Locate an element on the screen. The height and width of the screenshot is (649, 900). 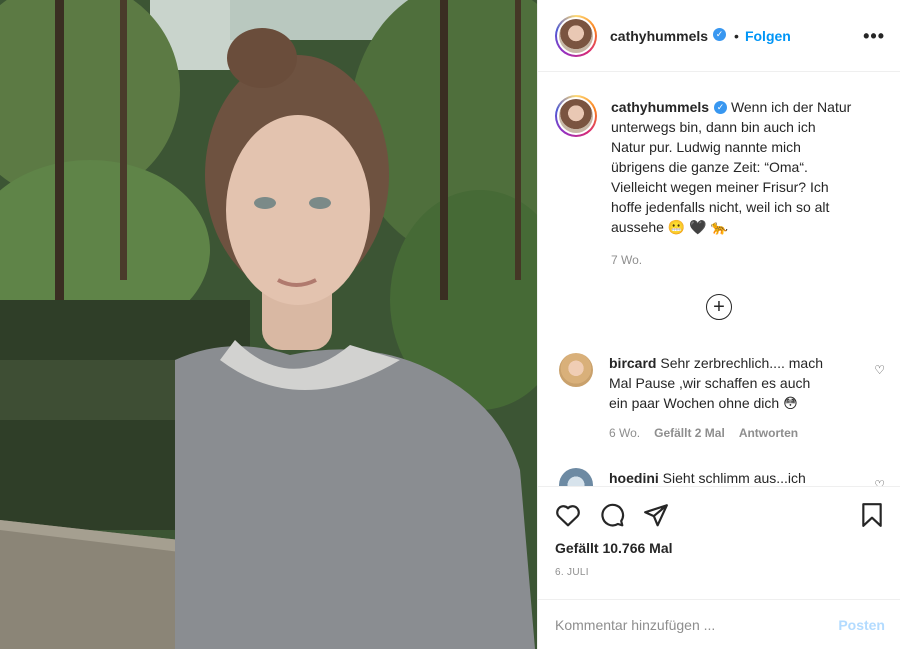
caption-avatar is located at coordinates (576, 116).